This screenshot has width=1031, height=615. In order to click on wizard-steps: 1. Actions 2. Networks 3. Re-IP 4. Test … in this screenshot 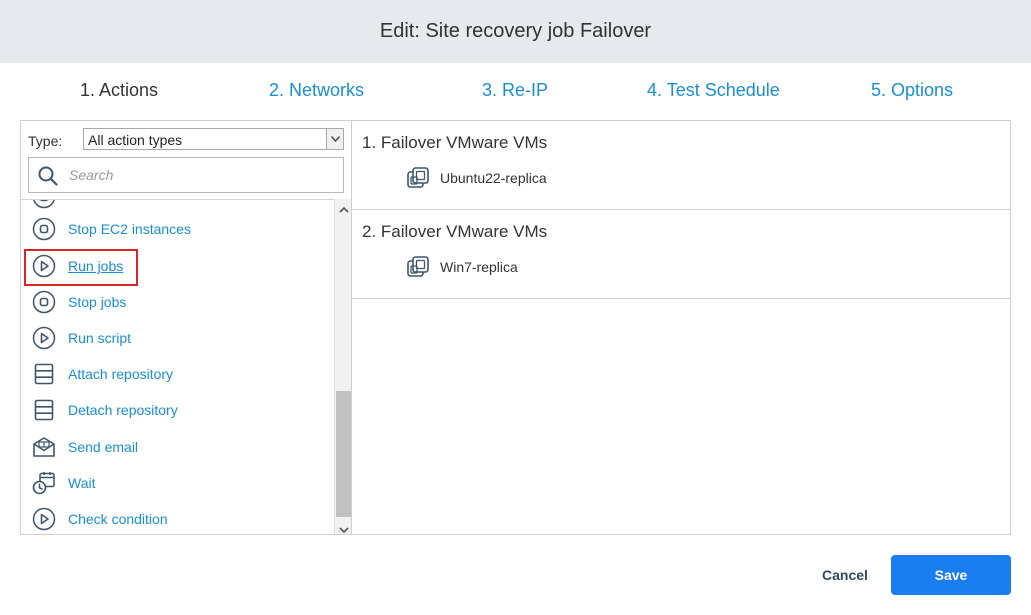, I will do `click(515, 91)`.